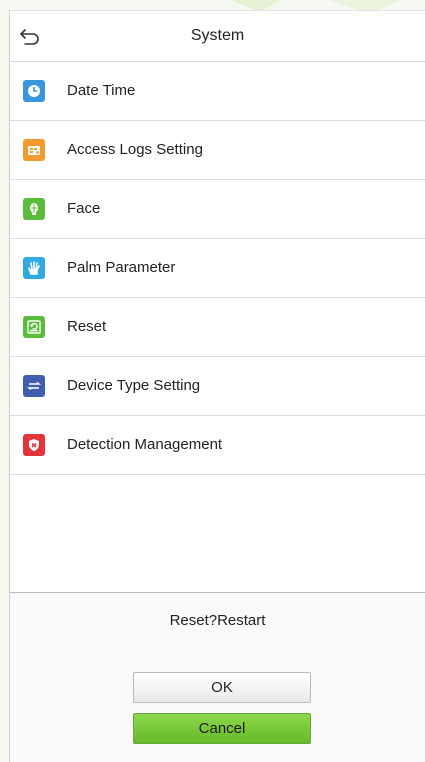 This screenshot has height=762, width=425. I want to click on dialog-message: Reset?Restart, so click(217, 620).